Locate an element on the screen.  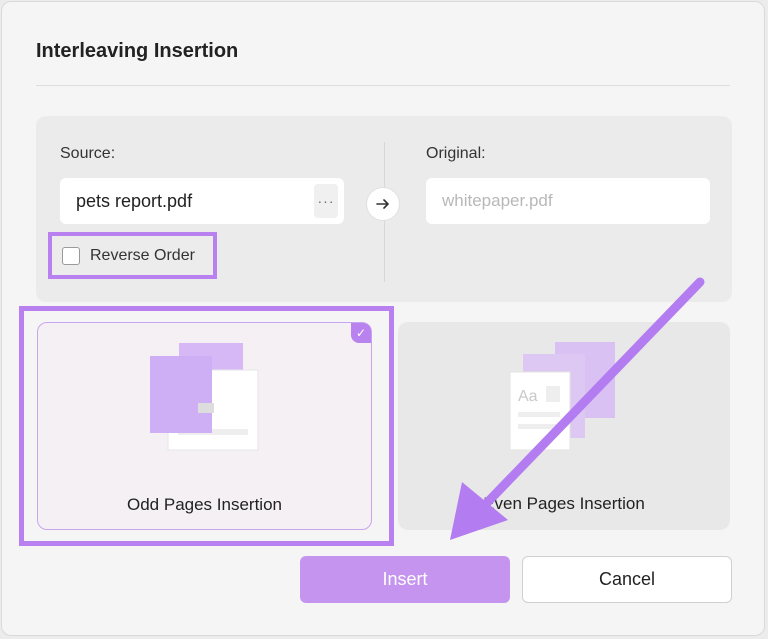
title-divider is located at coordinates (383, 85).